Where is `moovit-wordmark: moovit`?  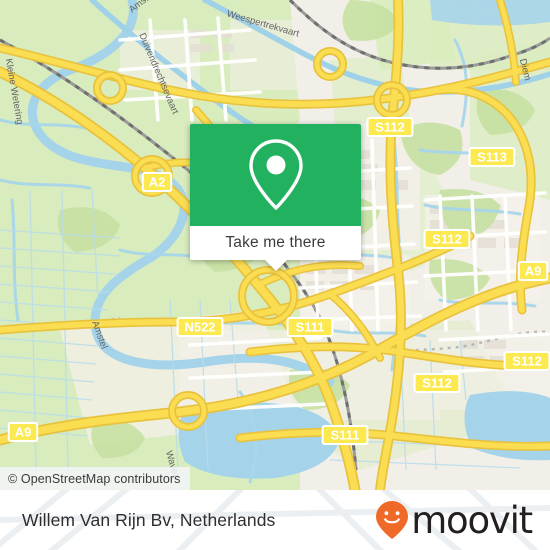 moovit-wordmark: moovit is located at coordinates (472, 520).